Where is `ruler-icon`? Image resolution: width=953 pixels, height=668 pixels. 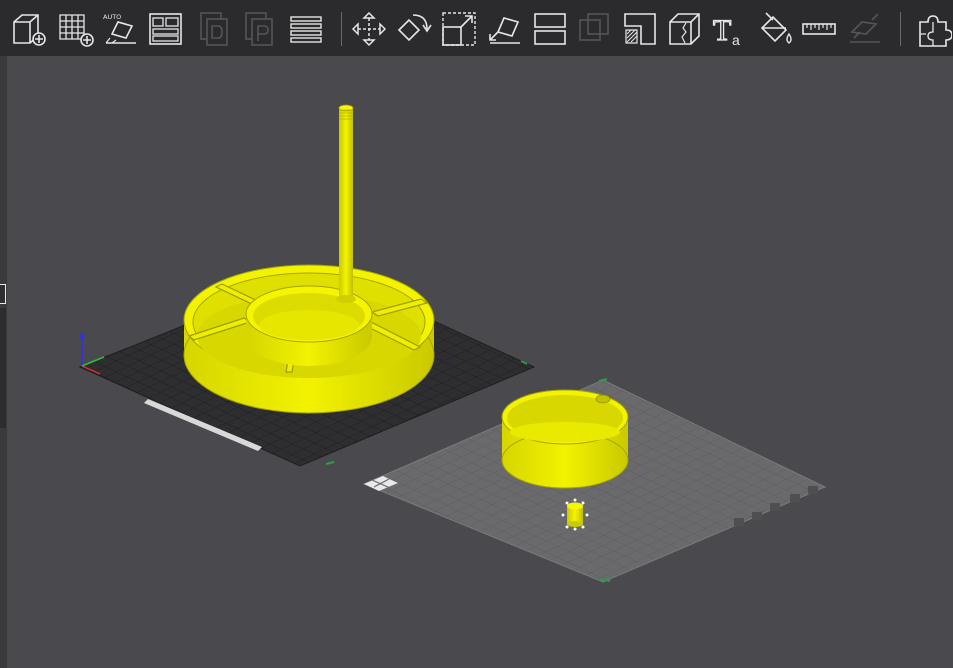
ruler-icon is located at coordinates (819, 29).